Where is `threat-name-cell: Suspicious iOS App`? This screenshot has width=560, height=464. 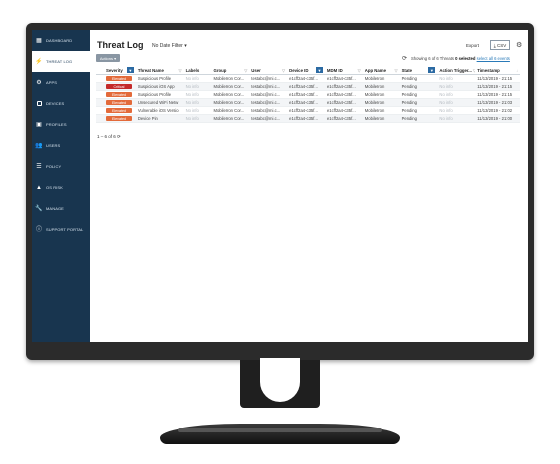 threat-name-cell: Suspicious iOS App is located at coordinates (160, 86).